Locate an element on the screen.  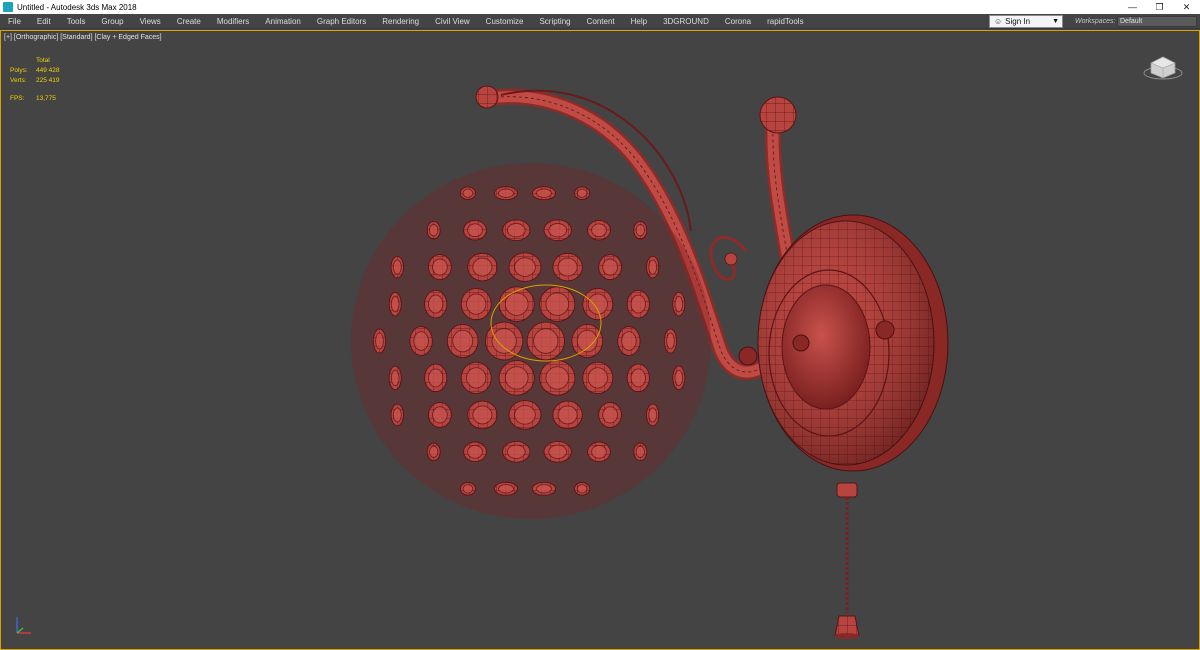
menu-rapidtools: rapidTools is located at coordinates (785, 21).